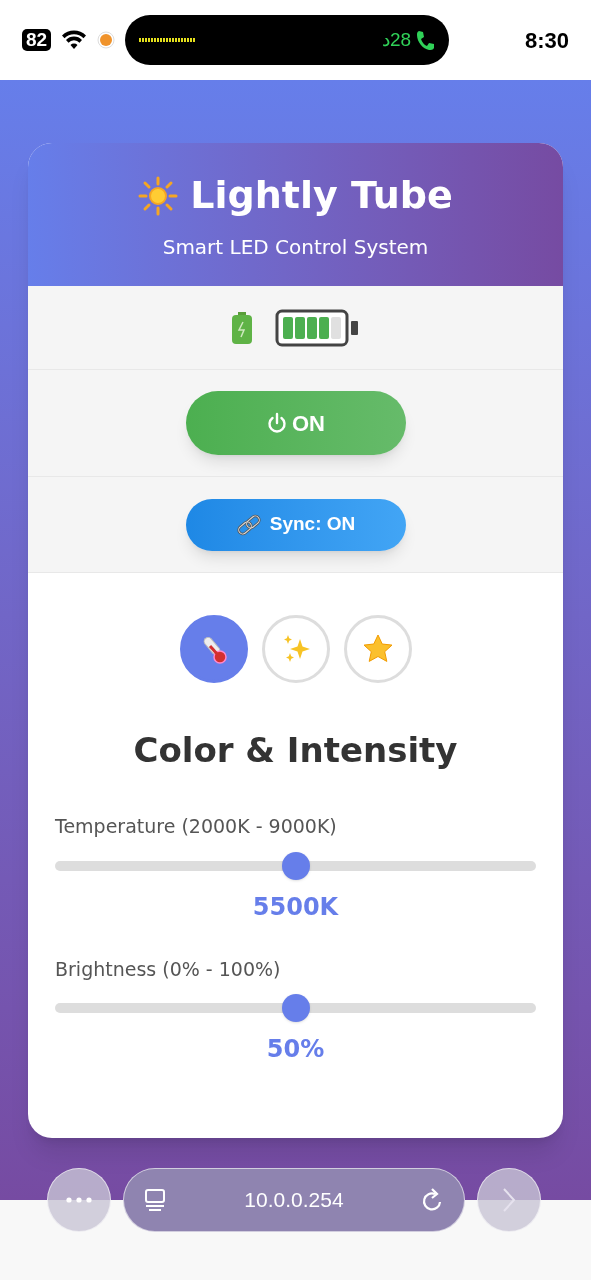 The width and height of the screenshot is (591, 1280). Describe the element at coordinates (158, 195) in the screenshot. I see `sun-icon` at that location.